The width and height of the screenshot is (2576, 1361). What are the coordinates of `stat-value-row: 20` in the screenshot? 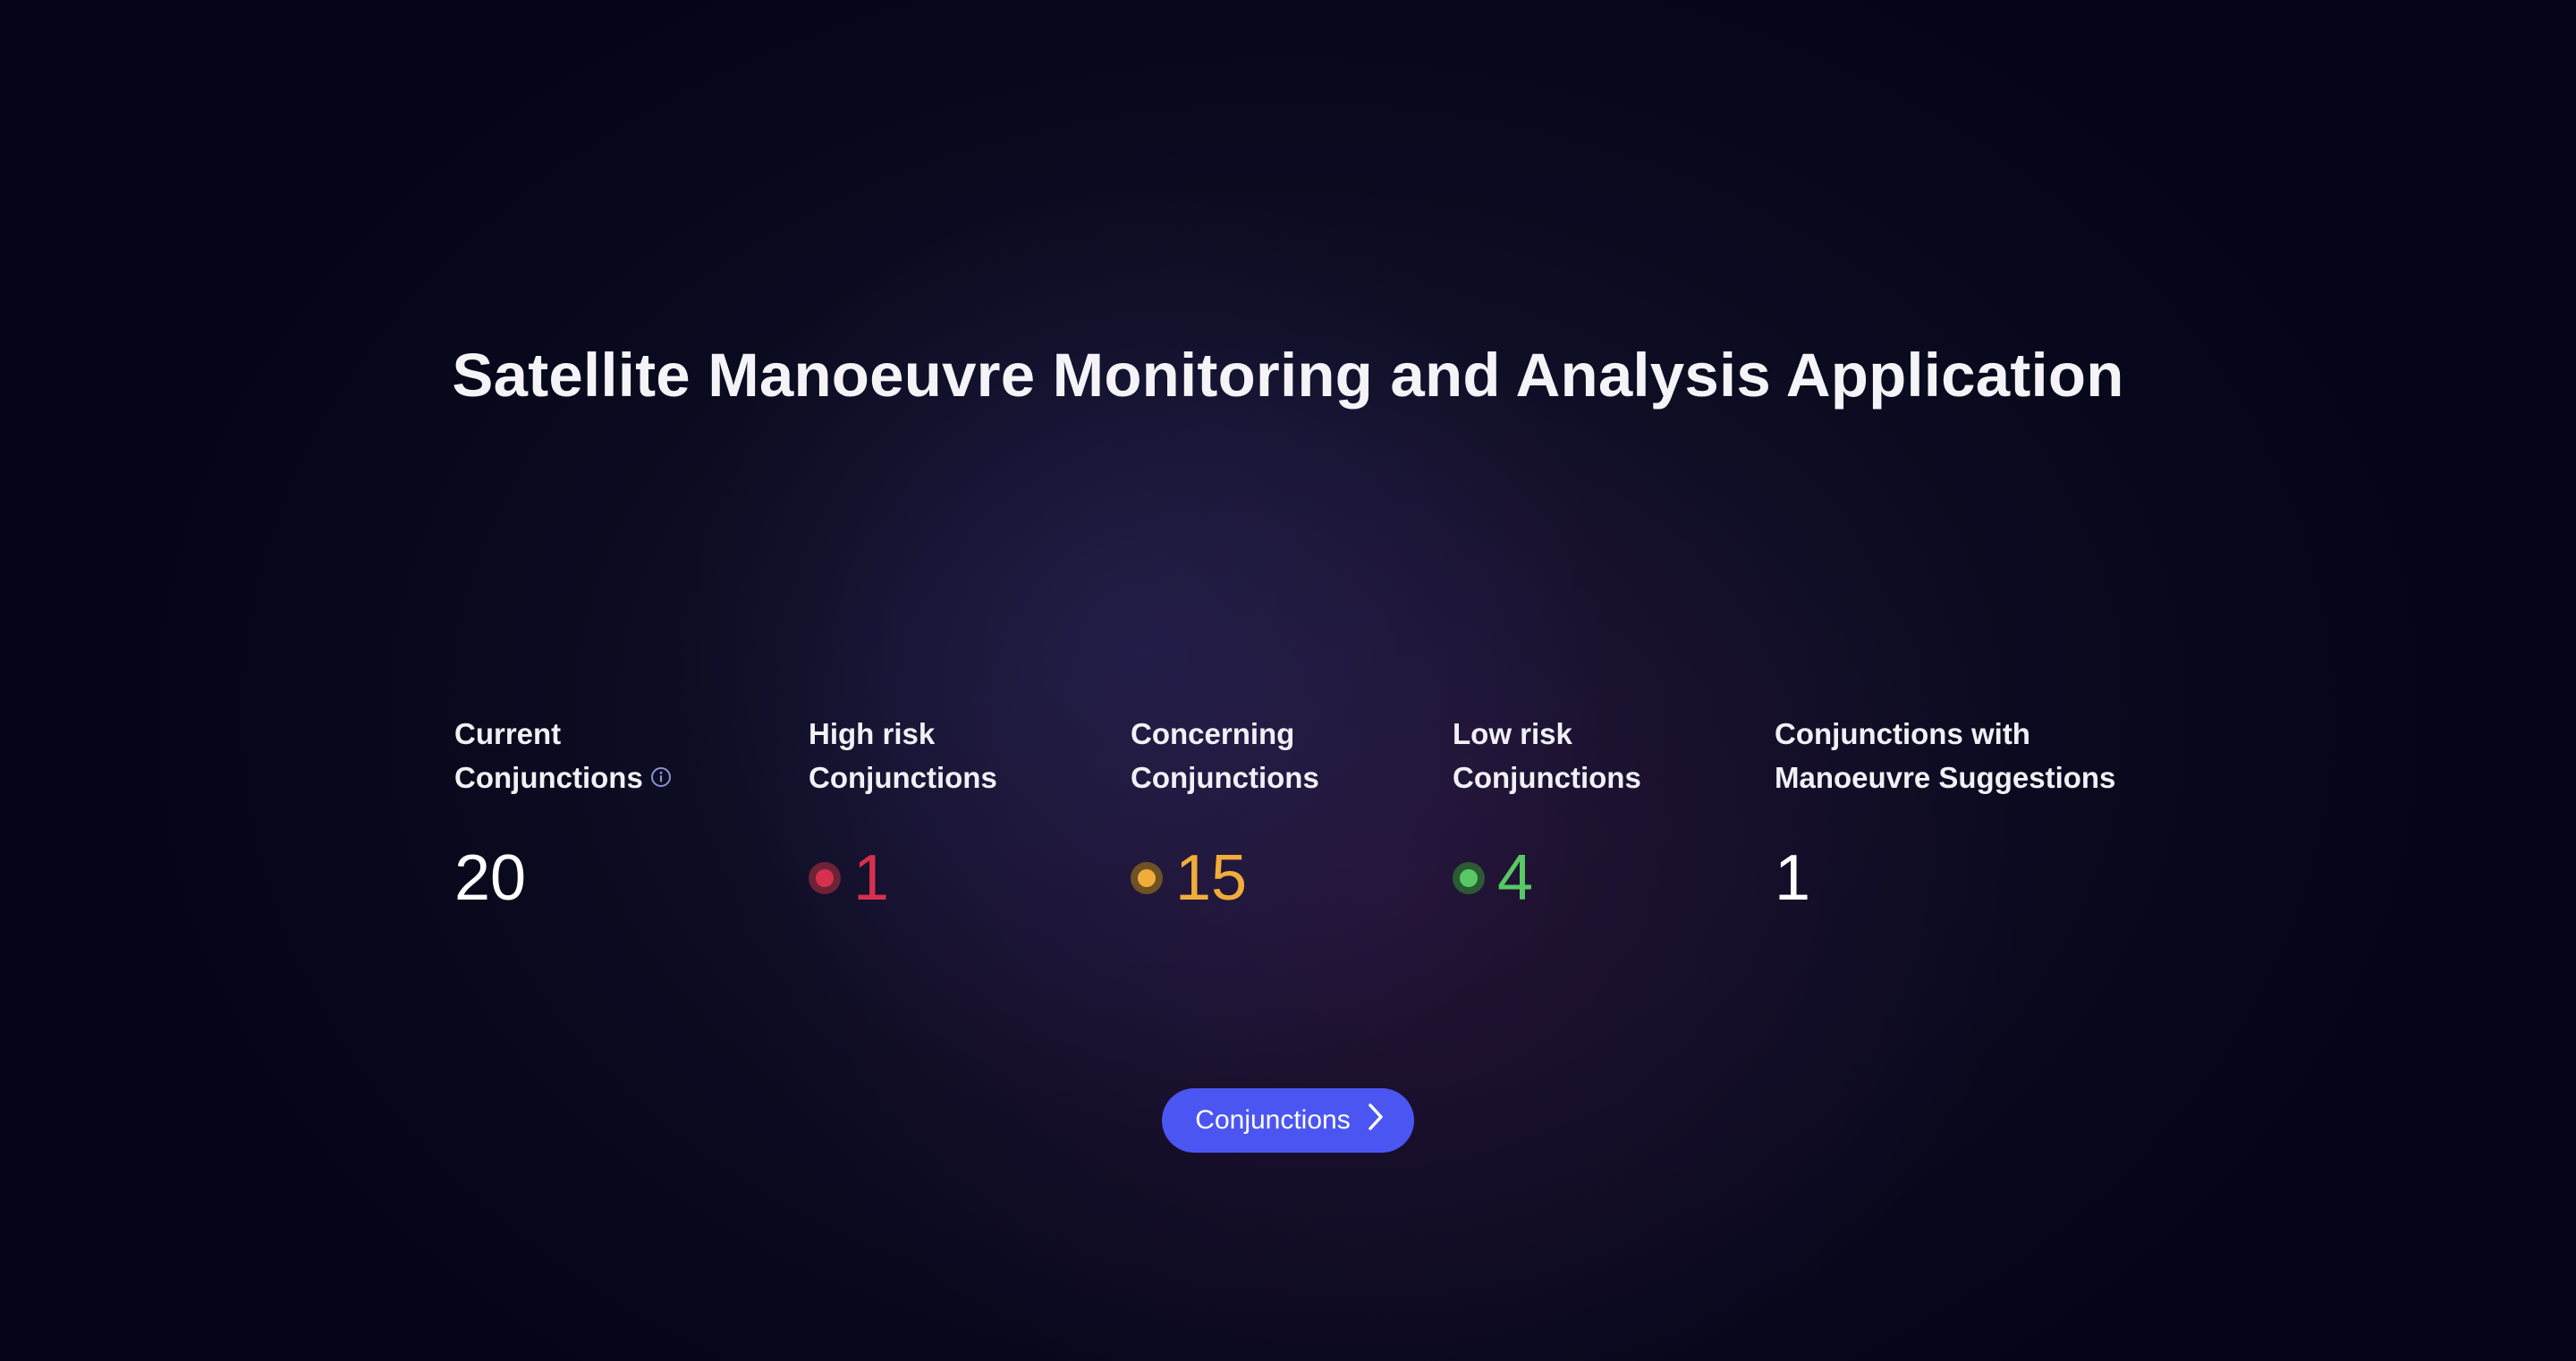 It's located at (490, 878).